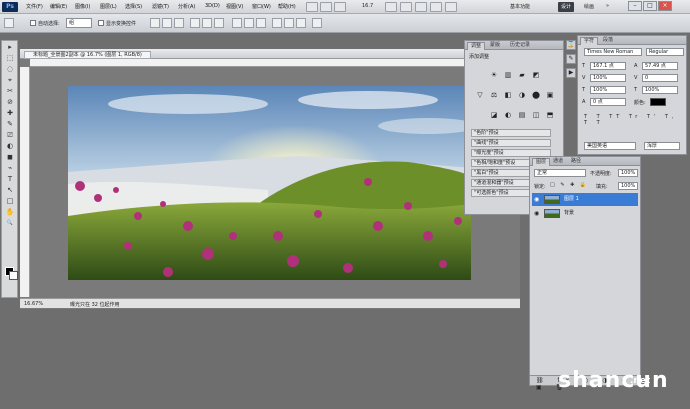 This screenshot has height=409, width=690. Describe the element at coordinates (58, 6) in the screenshot. I see `menu-edit: 编辑(E)` at that location.